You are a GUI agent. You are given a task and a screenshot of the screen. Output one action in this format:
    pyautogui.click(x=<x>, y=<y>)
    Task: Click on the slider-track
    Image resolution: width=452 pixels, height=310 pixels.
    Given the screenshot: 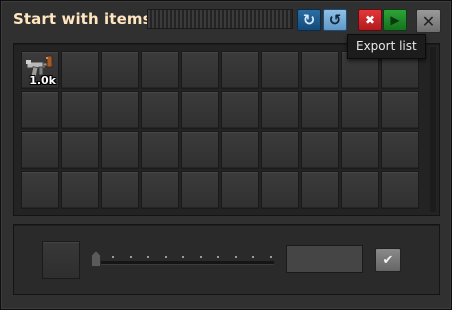 What is the action you would take?
    pyautogui.click(x=183, y=263)
    